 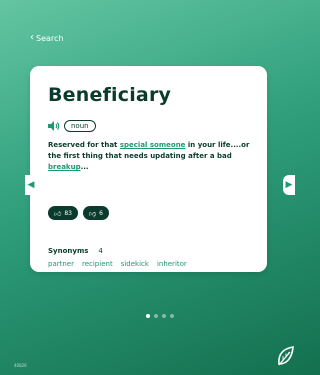 I want to click on synonyms-count: 4, so click(x=100, y=251).